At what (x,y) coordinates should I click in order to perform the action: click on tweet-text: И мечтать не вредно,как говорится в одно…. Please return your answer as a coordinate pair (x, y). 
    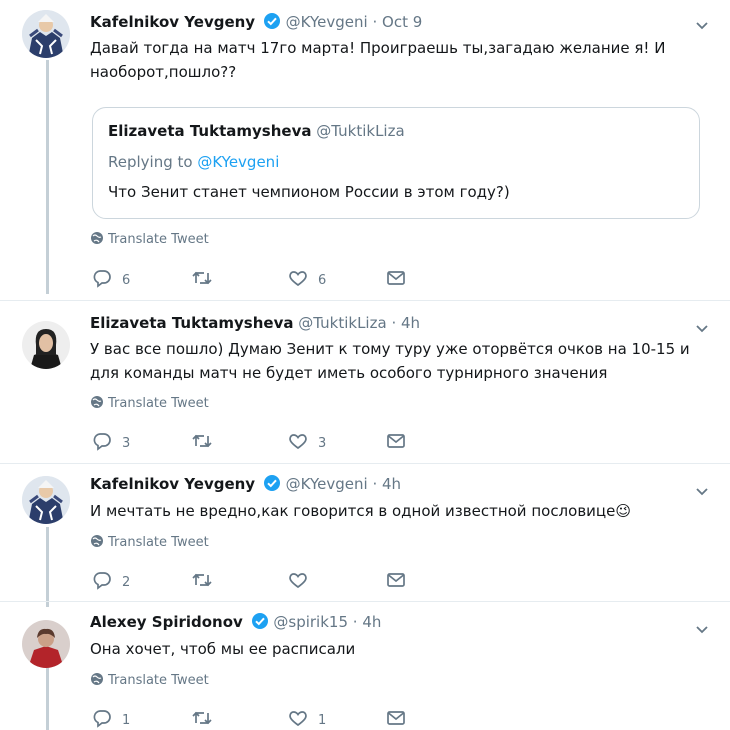
    Looking at the image, I should click on (395, 511).